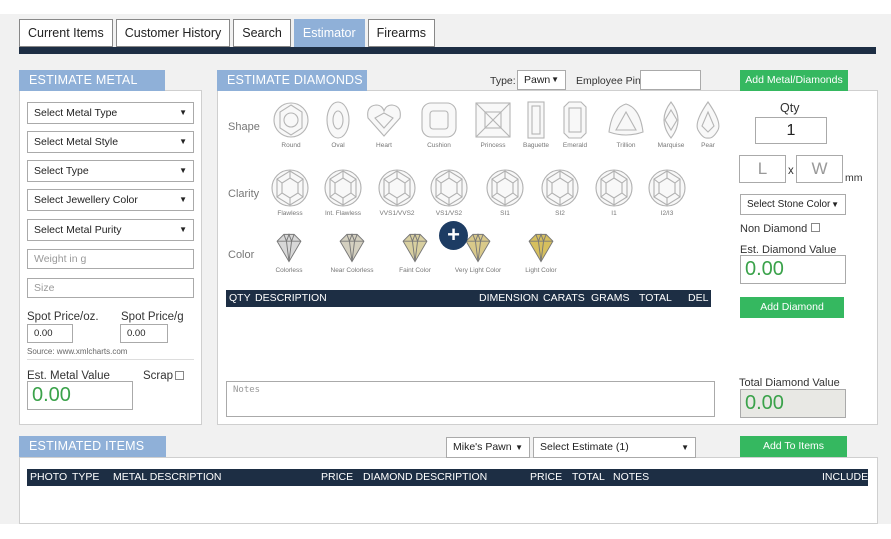 The image size is (891, 539). Describe the element at coordinates (536, 120) in the screenshot. I see `baguette-shape-icon` at that location.